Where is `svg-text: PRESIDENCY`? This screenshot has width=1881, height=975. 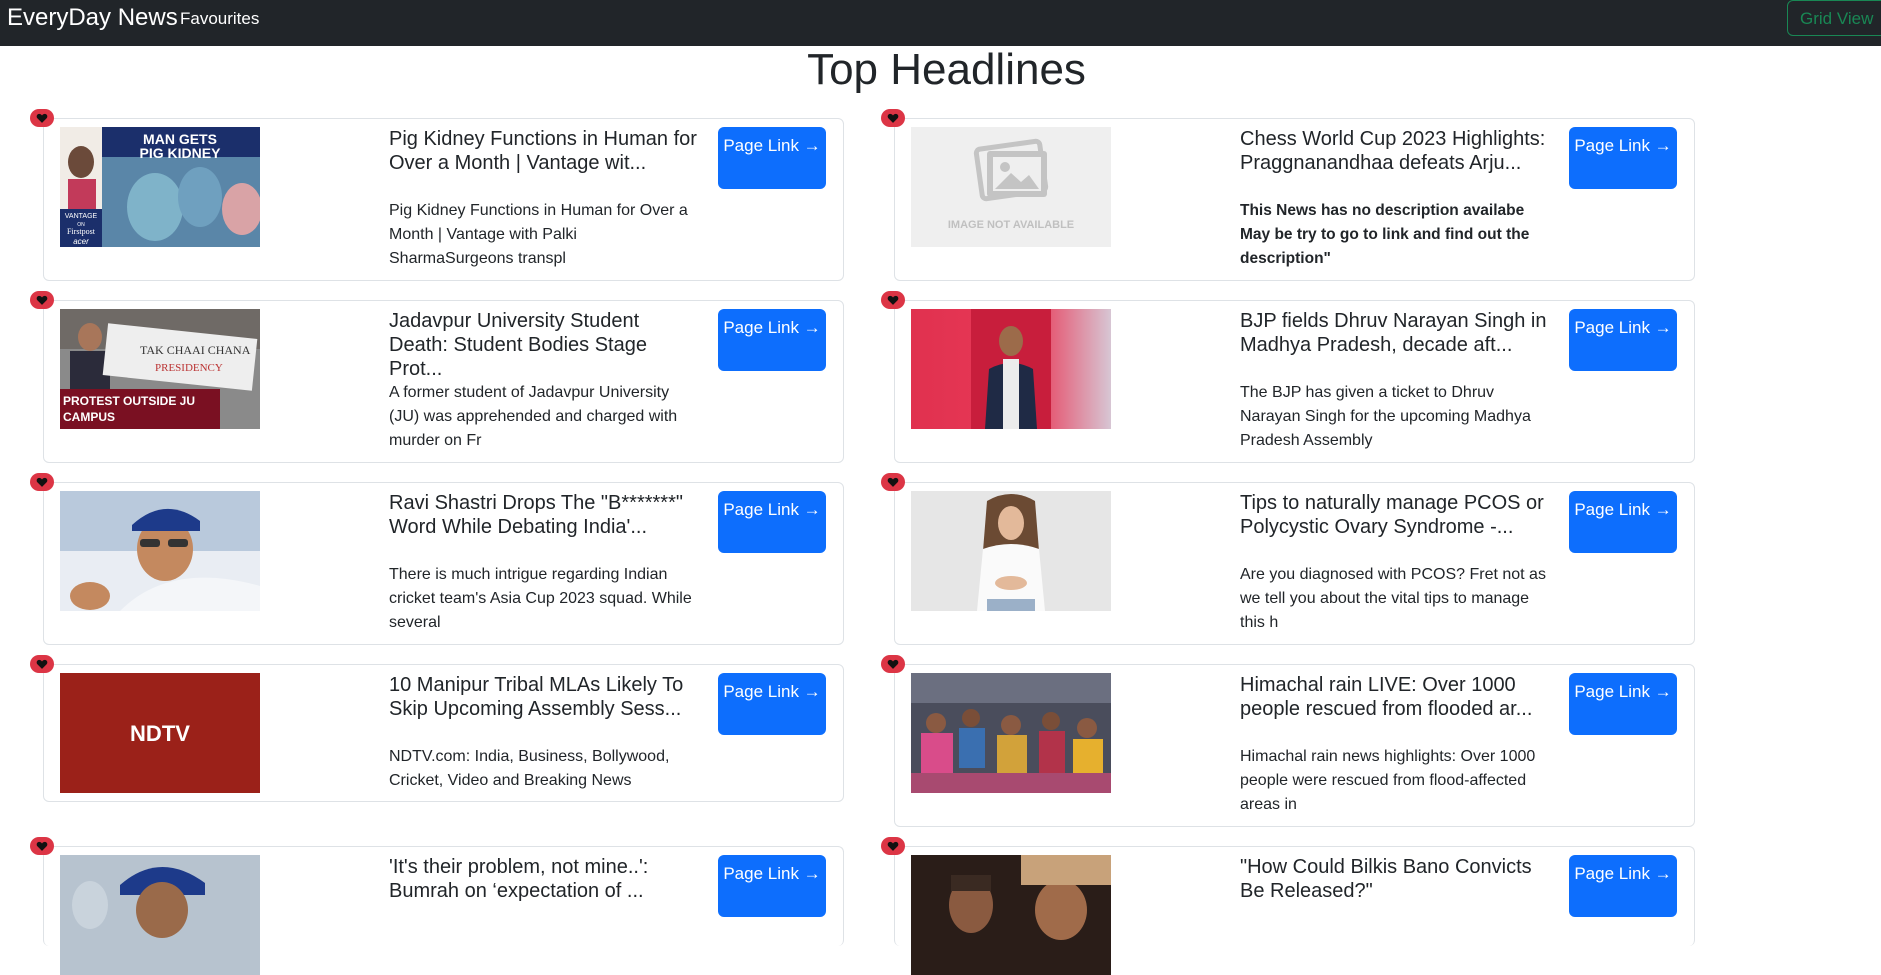 svg-text: PRESIDENCY is located at coordinates (189, 368).